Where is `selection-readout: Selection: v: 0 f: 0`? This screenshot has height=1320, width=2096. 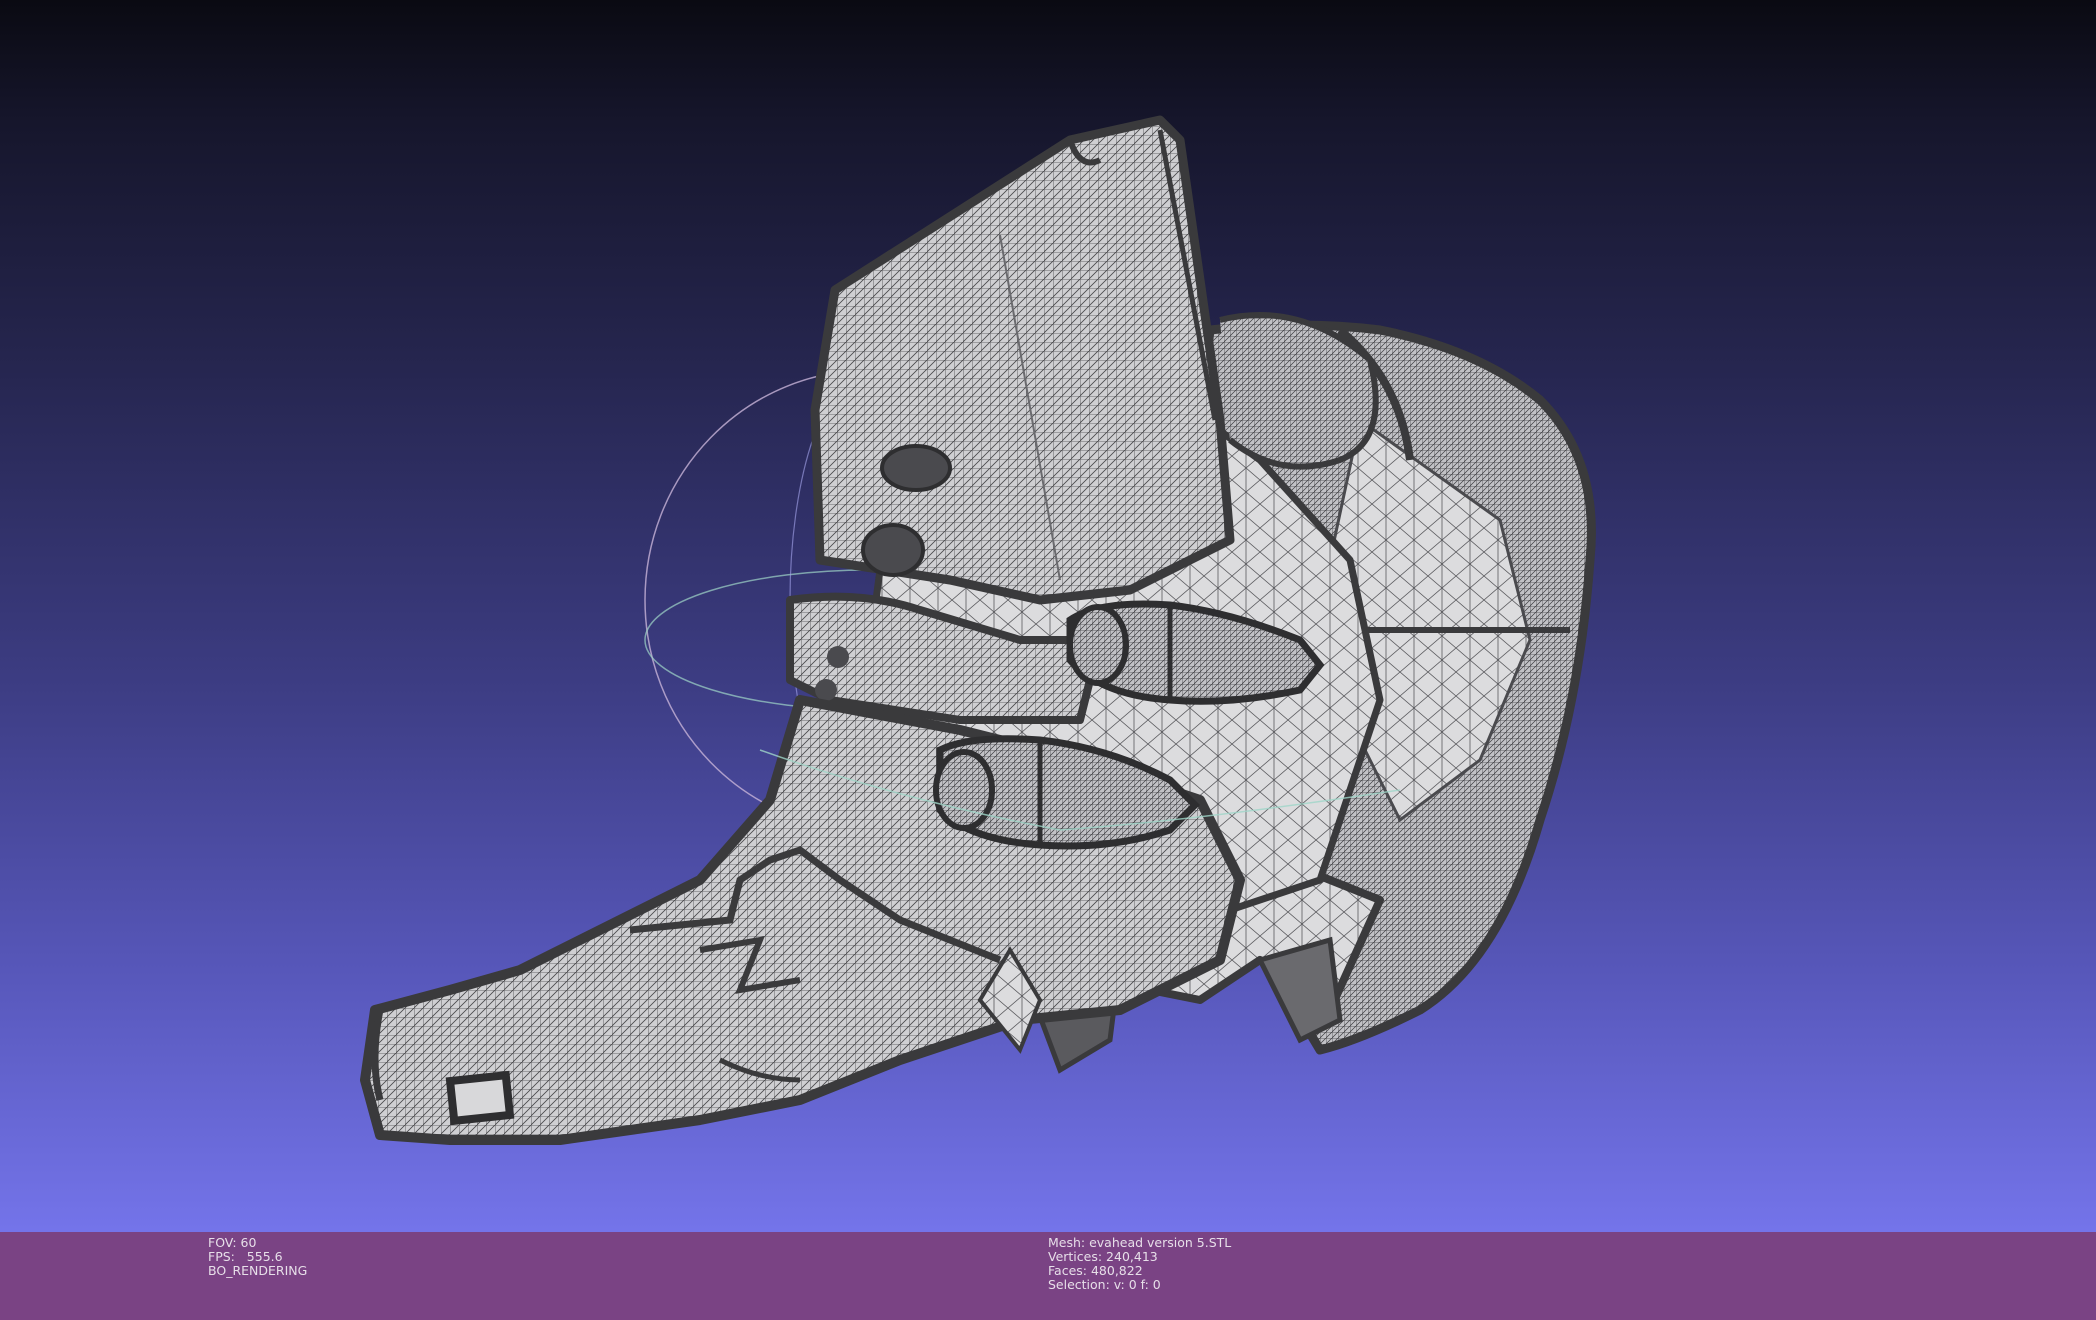 selection-readout: Selection: v: 0 f: 0 is located at coordinates (1104, 1284).